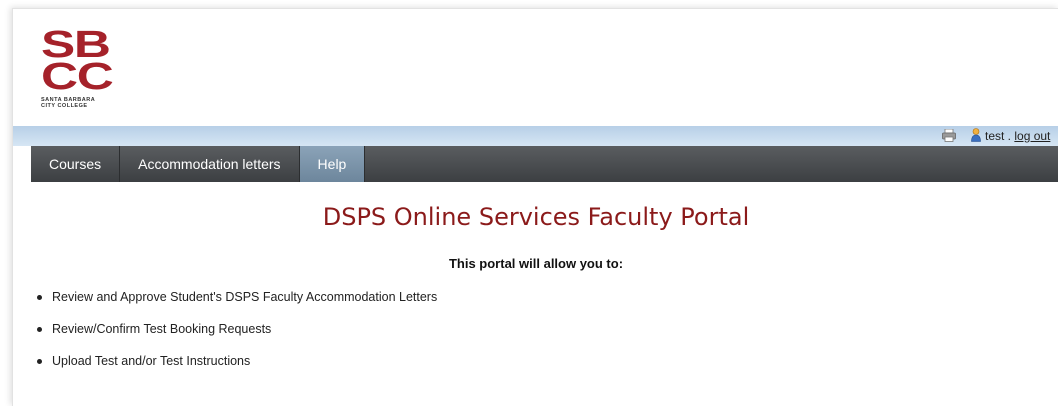  I want to click on user-icon, so click(976, 135).